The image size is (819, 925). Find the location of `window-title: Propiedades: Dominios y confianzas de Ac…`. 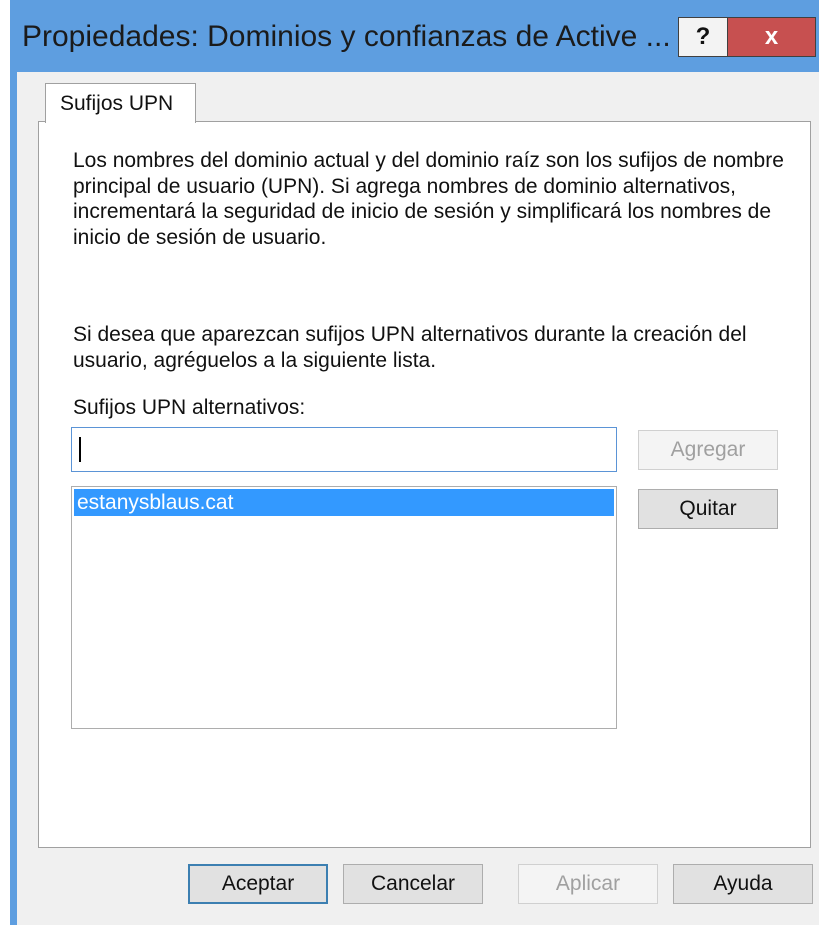

window-title: Propiedades: Dominios y confianzas de Ac… is located at coordinates (346, 36).